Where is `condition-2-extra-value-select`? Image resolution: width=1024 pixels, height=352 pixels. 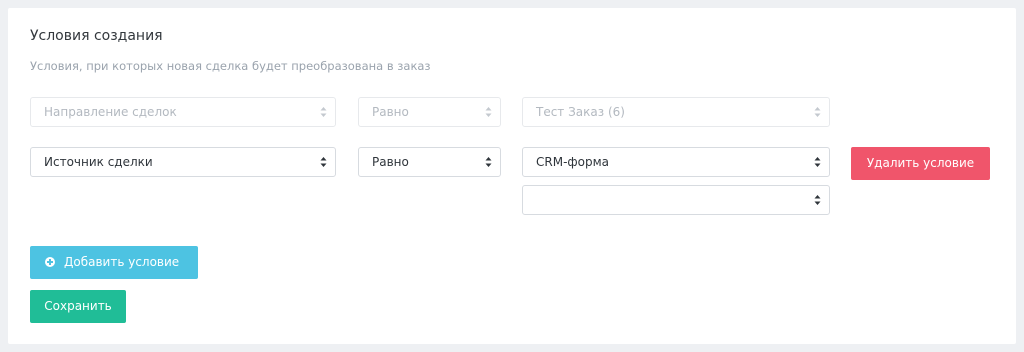 condition-2-extra-value-select is located at coordinates (676, 200).